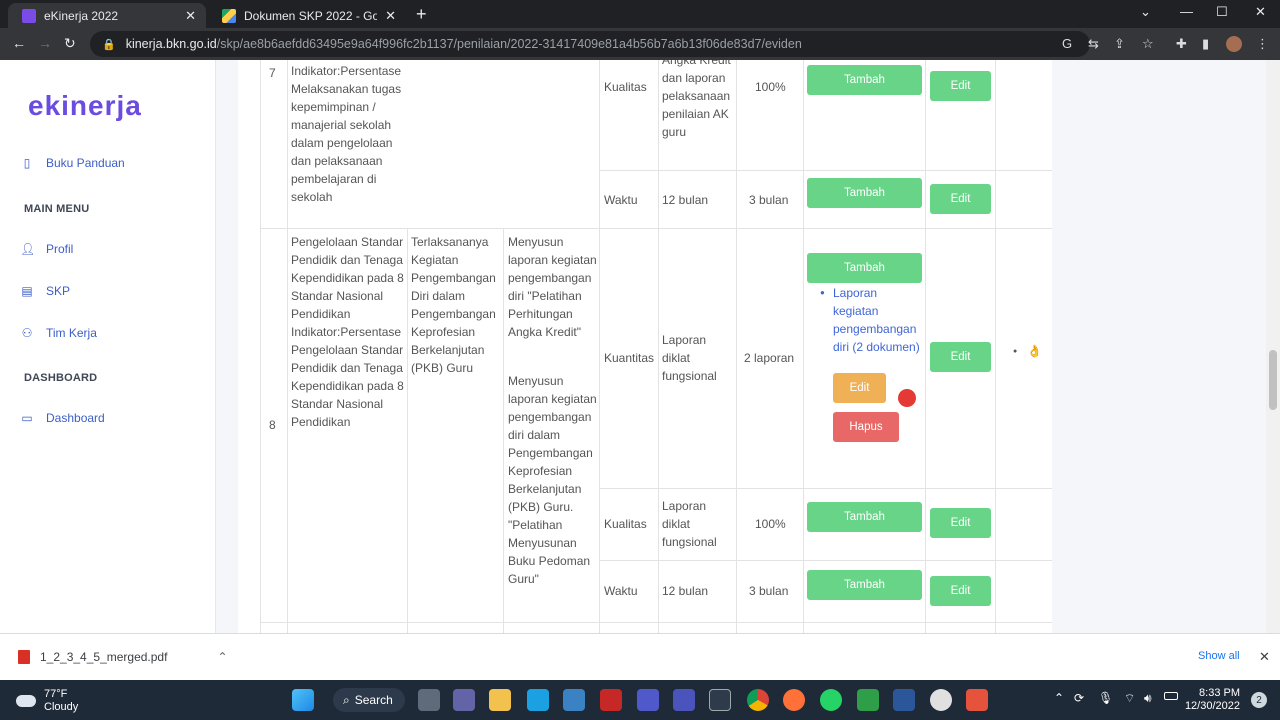  Describe the element at coordinates (307, 15) in the screenshot. I see `tab-google-drive: Dokumen SKP 2022 - Google Dri ✕` at that location.